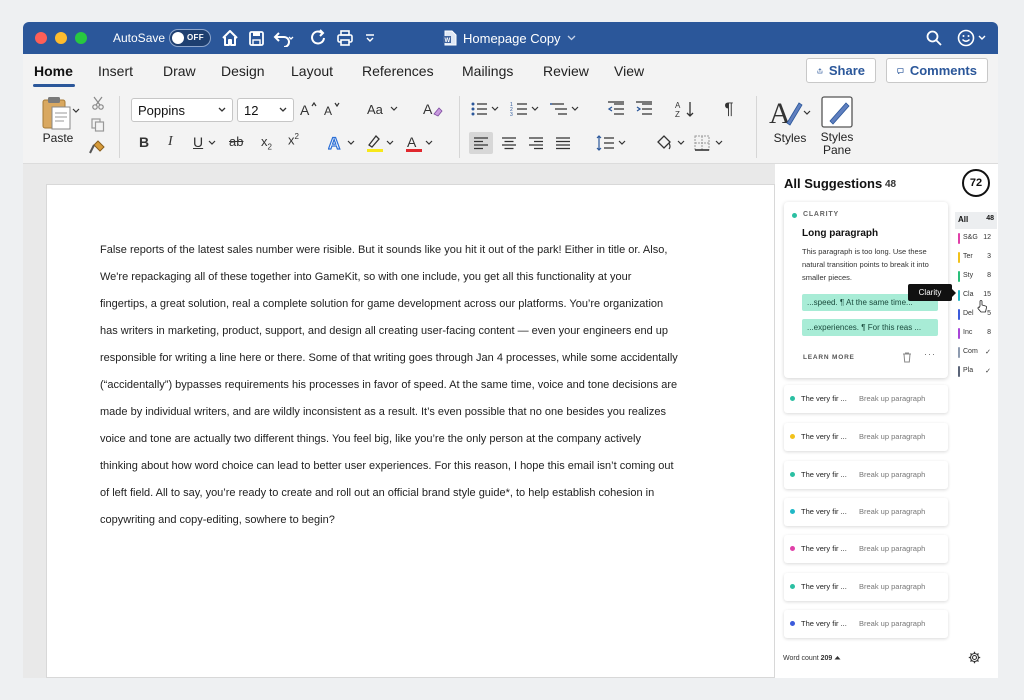  Describe the element at coordinates (333, 109) in the screenshot. I see `shrink-font-icon: A` at that location.